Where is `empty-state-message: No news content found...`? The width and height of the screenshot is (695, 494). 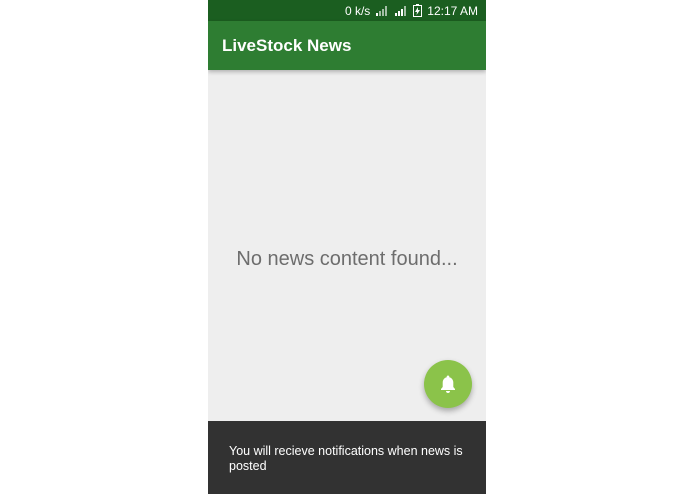
empty-state-message: No news content found... is located at coordinates (347, 258).